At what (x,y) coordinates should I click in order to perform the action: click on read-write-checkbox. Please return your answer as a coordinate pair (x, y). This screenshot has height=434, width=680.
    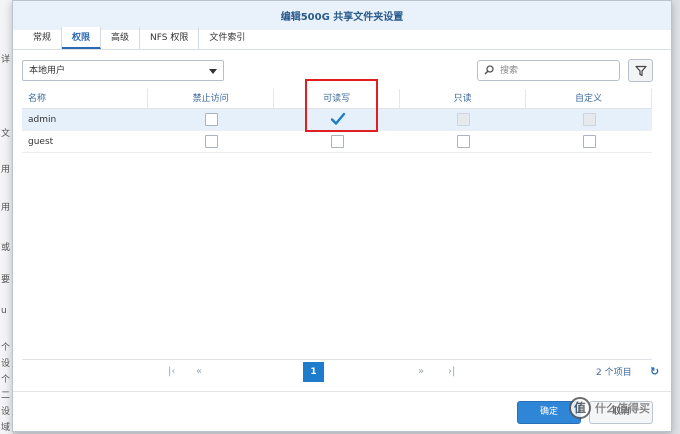
    Looking at the image, I should click on (337, 141).